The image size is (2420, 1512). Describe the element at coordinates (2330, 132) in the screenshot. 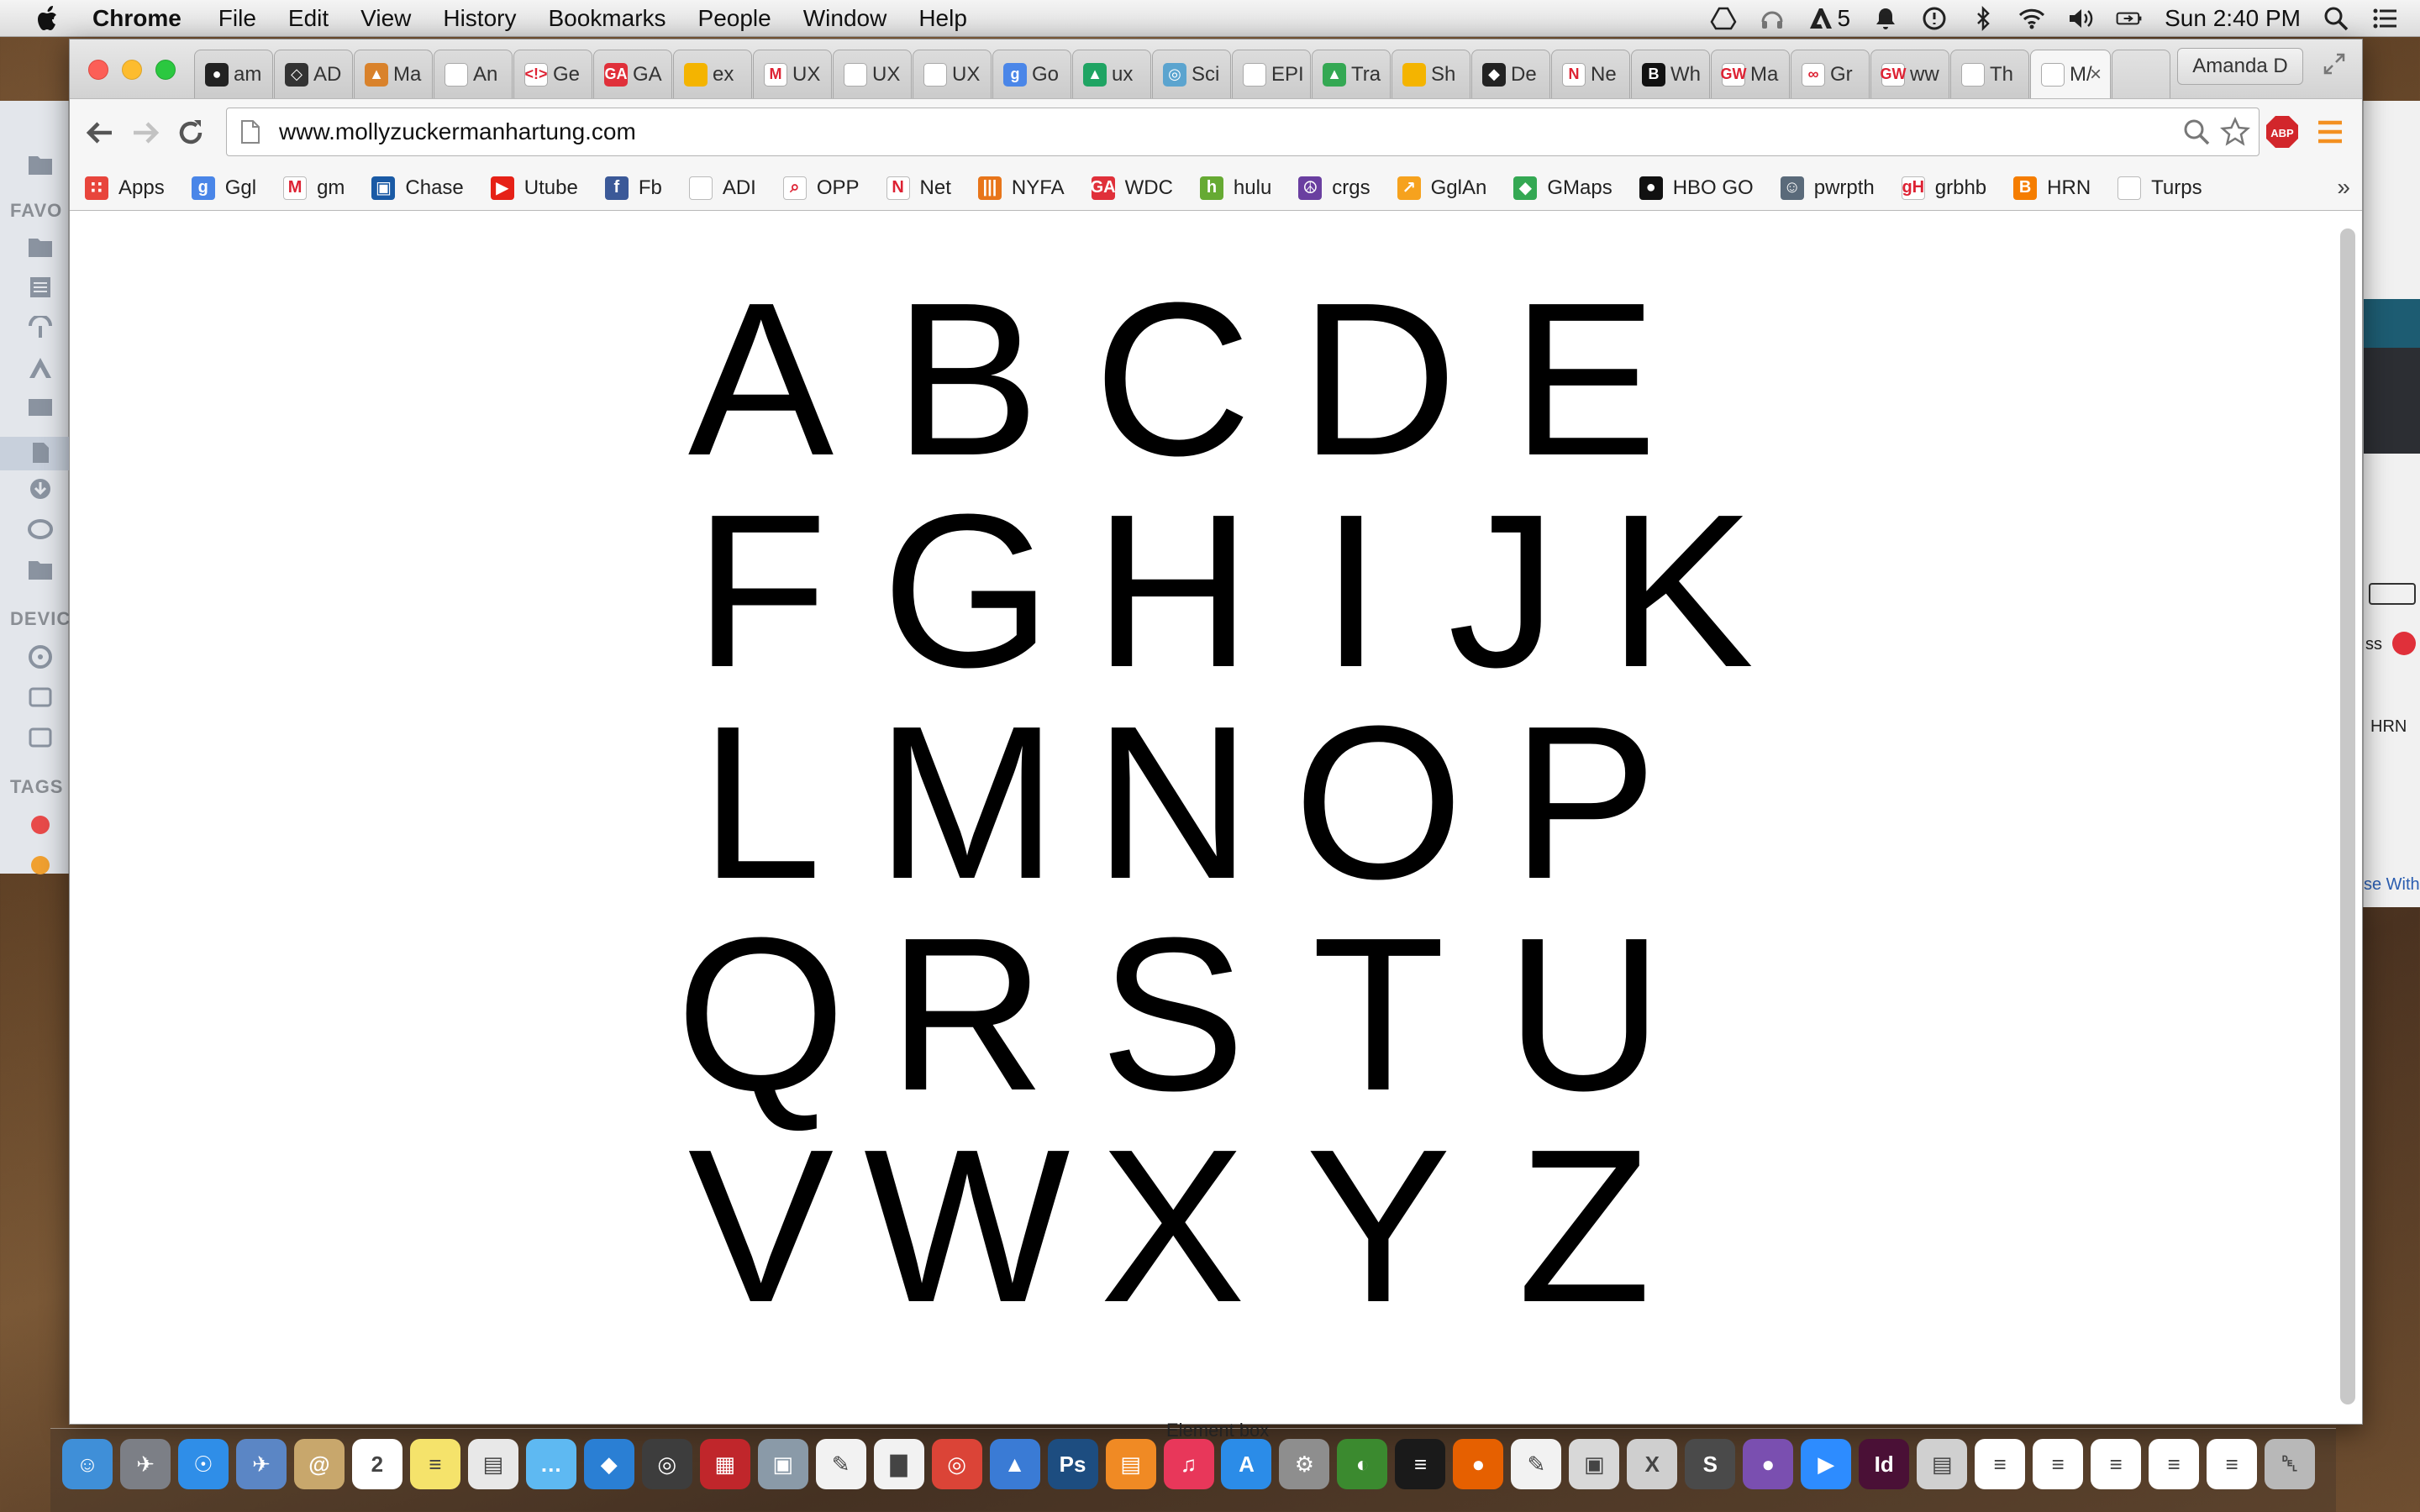

I see `chrome-menu-icon` at that location.